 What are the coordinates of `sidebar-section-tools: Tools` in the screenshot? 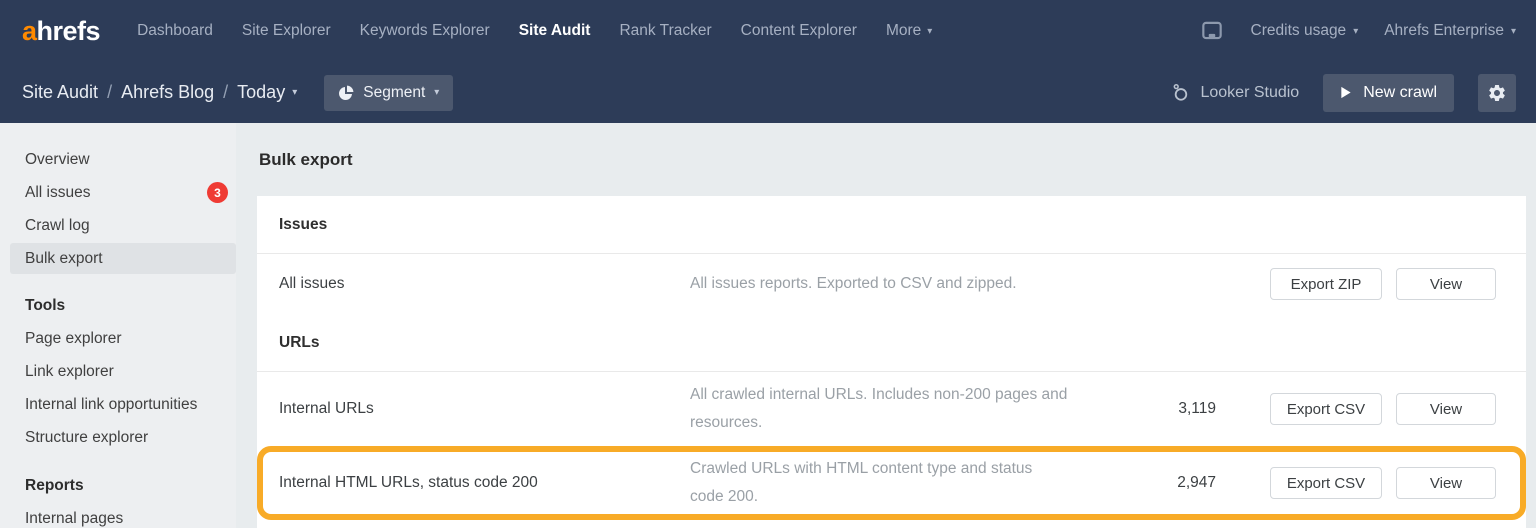 It's located at (45, 305).